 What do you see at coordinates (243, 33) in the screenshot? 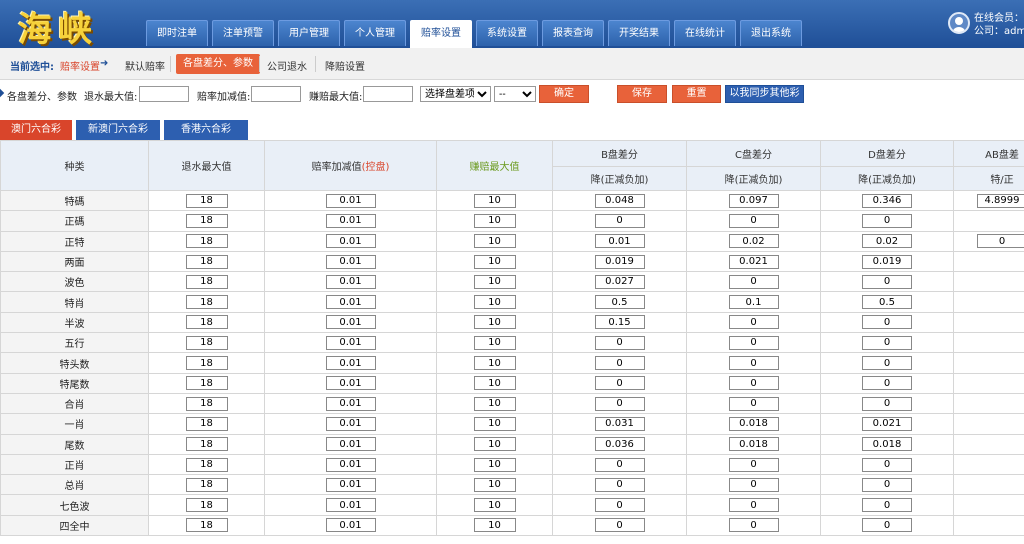
I see `nav-tab: 注单预警` at bounding box center [243, 33].